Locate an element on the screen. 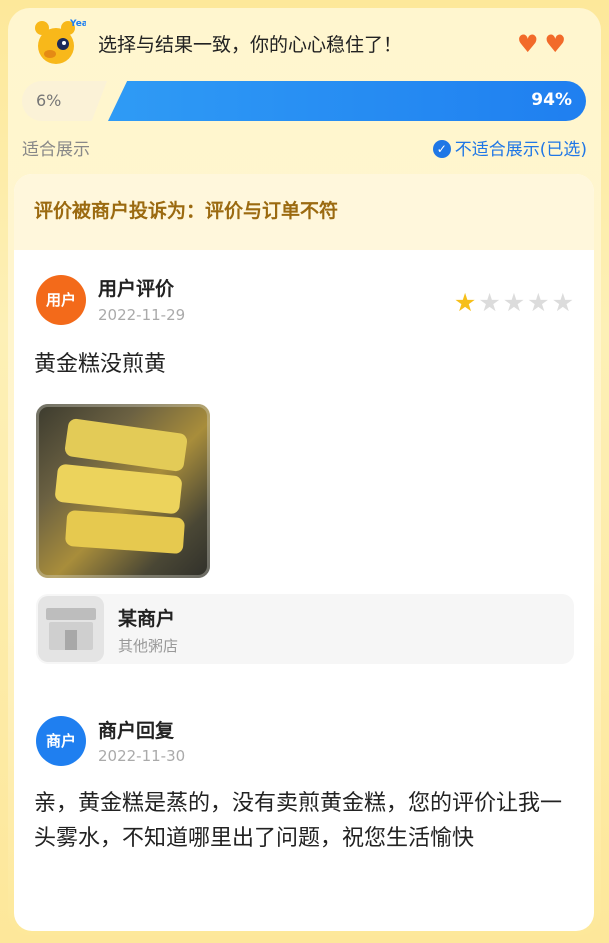 This screenshot has width=609, height=943. mascot-icon: Yeah is located at coordinates (60, 41).